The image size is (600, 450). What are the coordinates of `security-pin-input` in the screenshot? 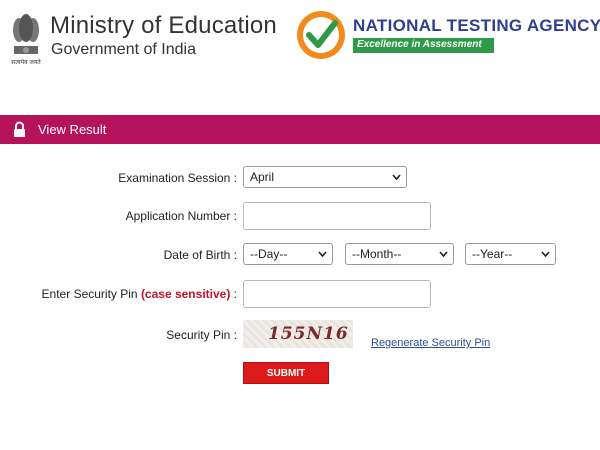 It's located at (337, 294).